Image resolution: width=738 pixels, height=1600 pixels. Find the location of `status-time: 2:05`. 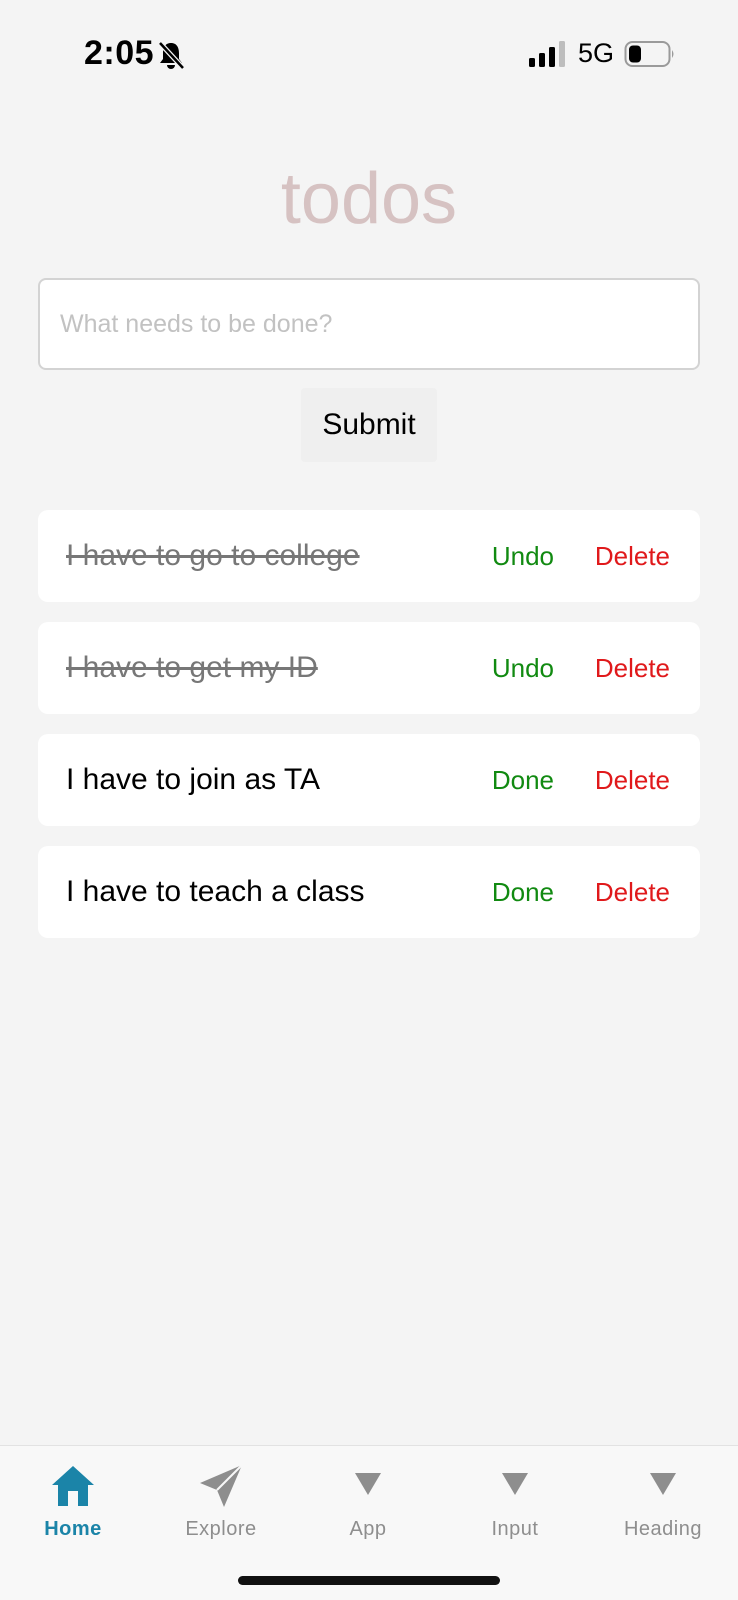

status-time: 2:05 is located at coordinates (119, 53).